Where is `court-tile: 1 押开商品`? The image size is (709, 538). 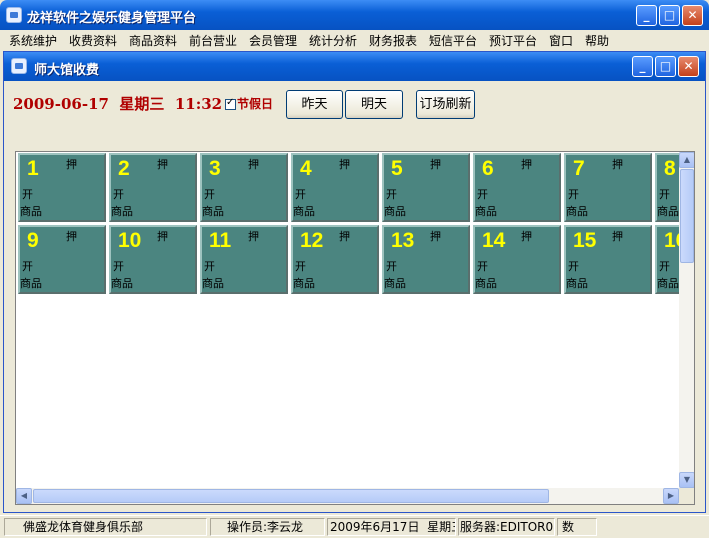 court-tile: 1 押开商品 is located at coordinates (62, 187).